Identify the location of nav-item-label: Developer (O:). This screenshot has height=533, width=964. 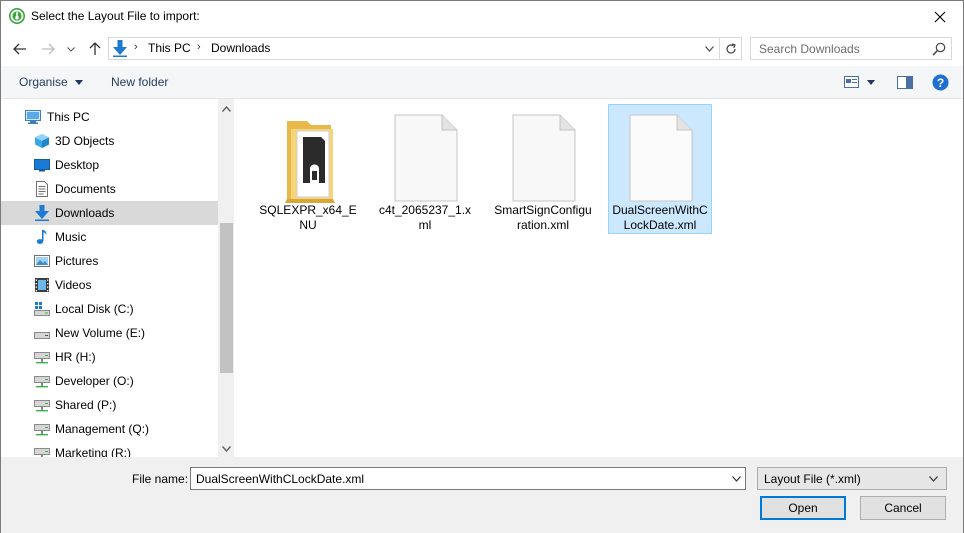
(94, 381).